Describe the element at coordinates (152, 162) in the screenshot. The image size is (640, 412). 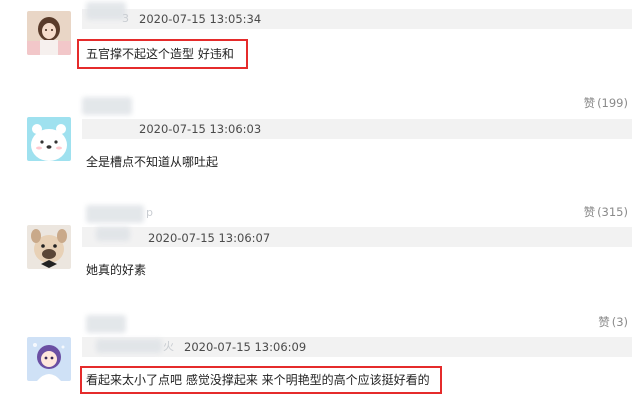
I see `comment-text: 全是槽点不知道从哪吐起` at that location.